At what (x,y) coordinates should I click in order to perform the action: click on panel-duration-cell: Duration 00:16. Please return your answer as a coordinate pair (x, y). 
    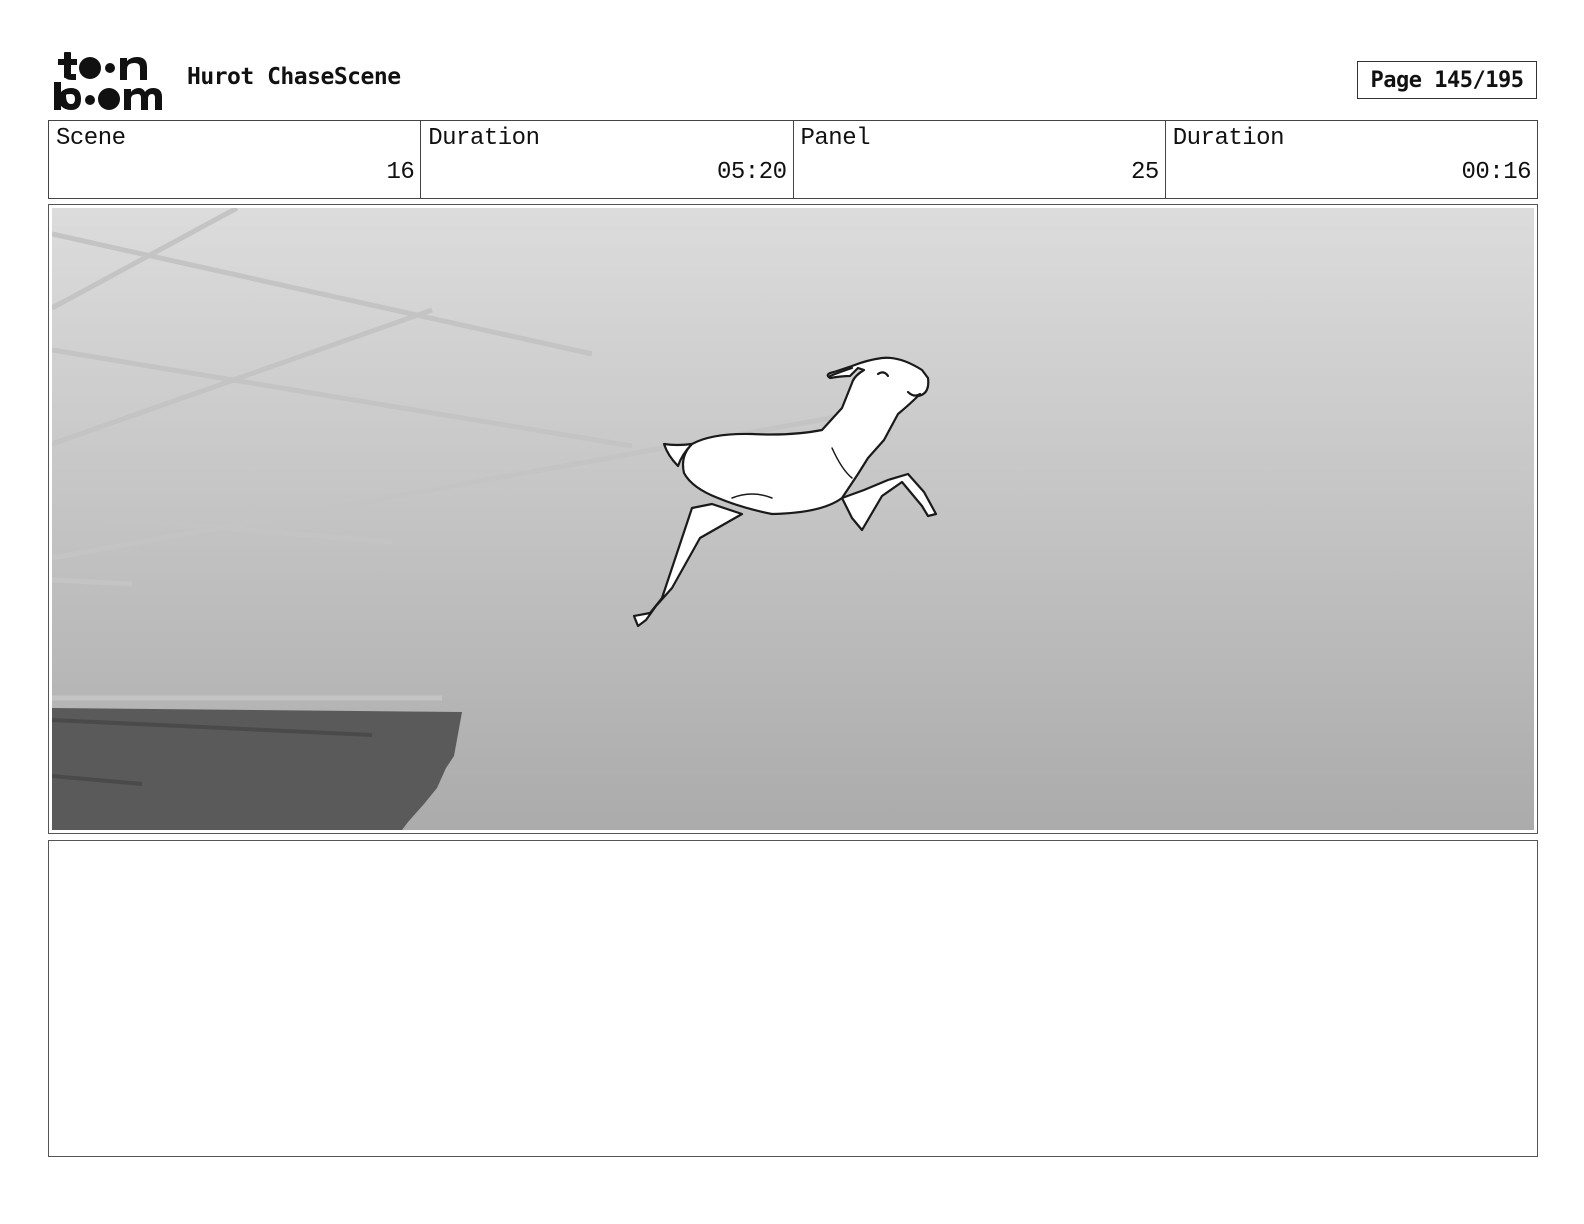
    Looking at the image, I should click on (1351, 159).